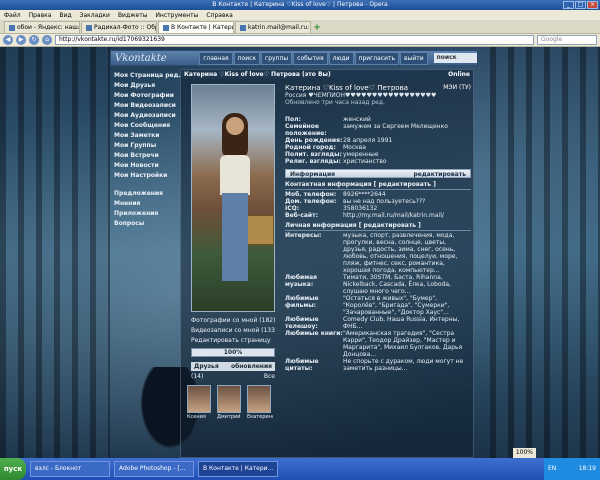 The width and height of the screenshot is (600, 480). What do you see at coordinates (145, 166) in the screenshot?
I see `left-menu-news: Мои Новости` at bounding box center [145, 166].